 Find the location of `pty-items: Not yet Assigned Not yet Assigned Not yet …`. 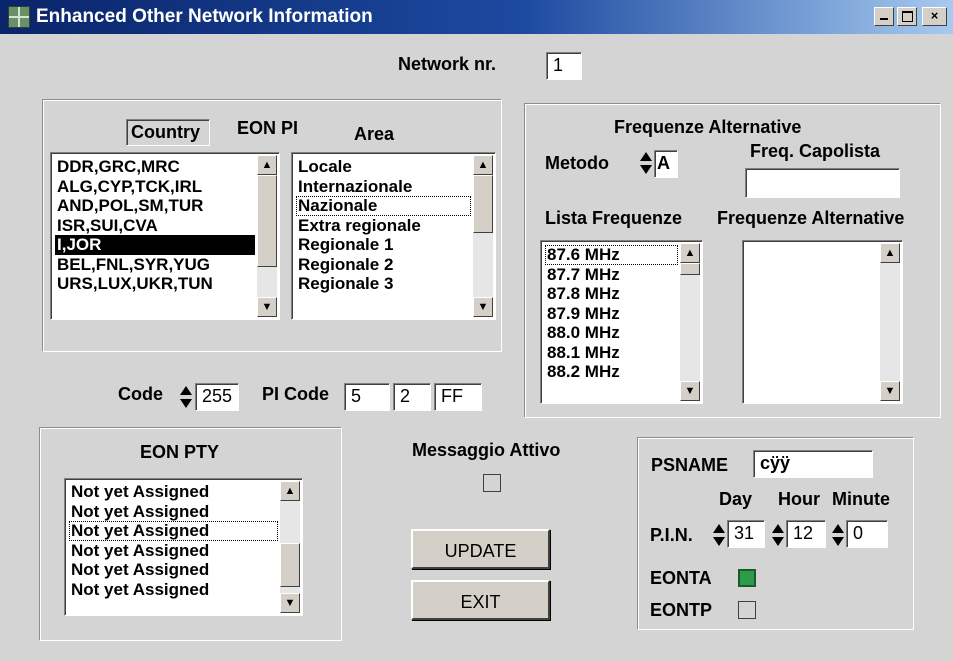

pty-items: Not yet Assigned Not yet Assigned Not yet … is located at coordinates (173, 540).